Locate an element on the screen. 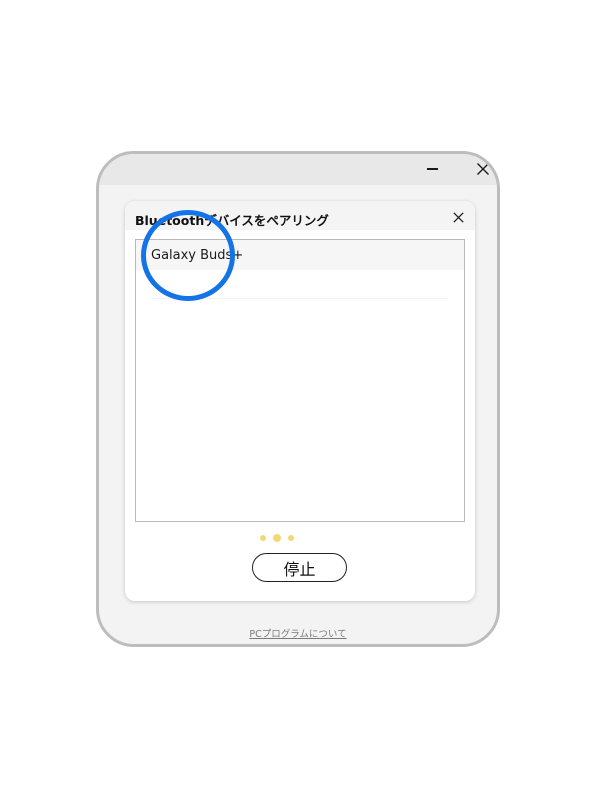 The height and width of the screenshot is (800, 600). dialog-title-bar: Bluetoothデバイスをペアリング is located at coordinates (300, 215).